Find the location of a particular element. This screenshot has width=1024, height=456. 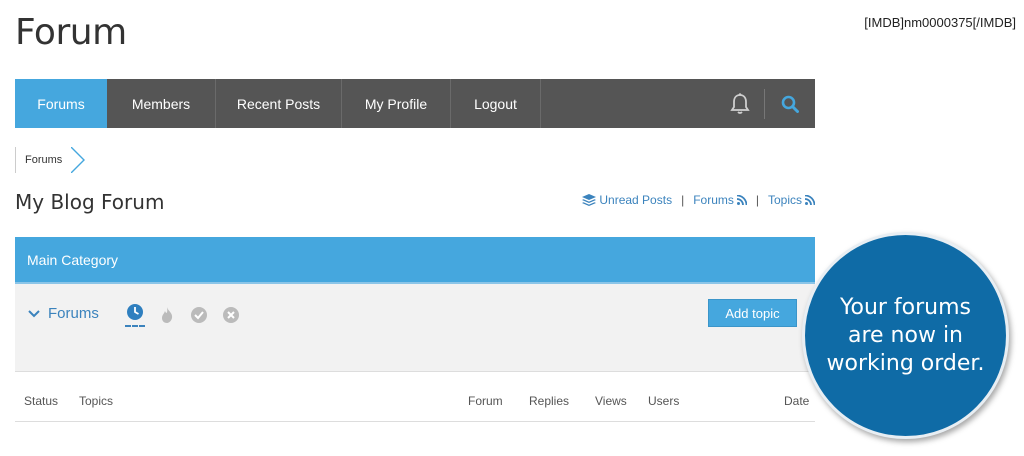

feed-links: Unread Posts | Forums | Topics is located at coordinates (698, 200).